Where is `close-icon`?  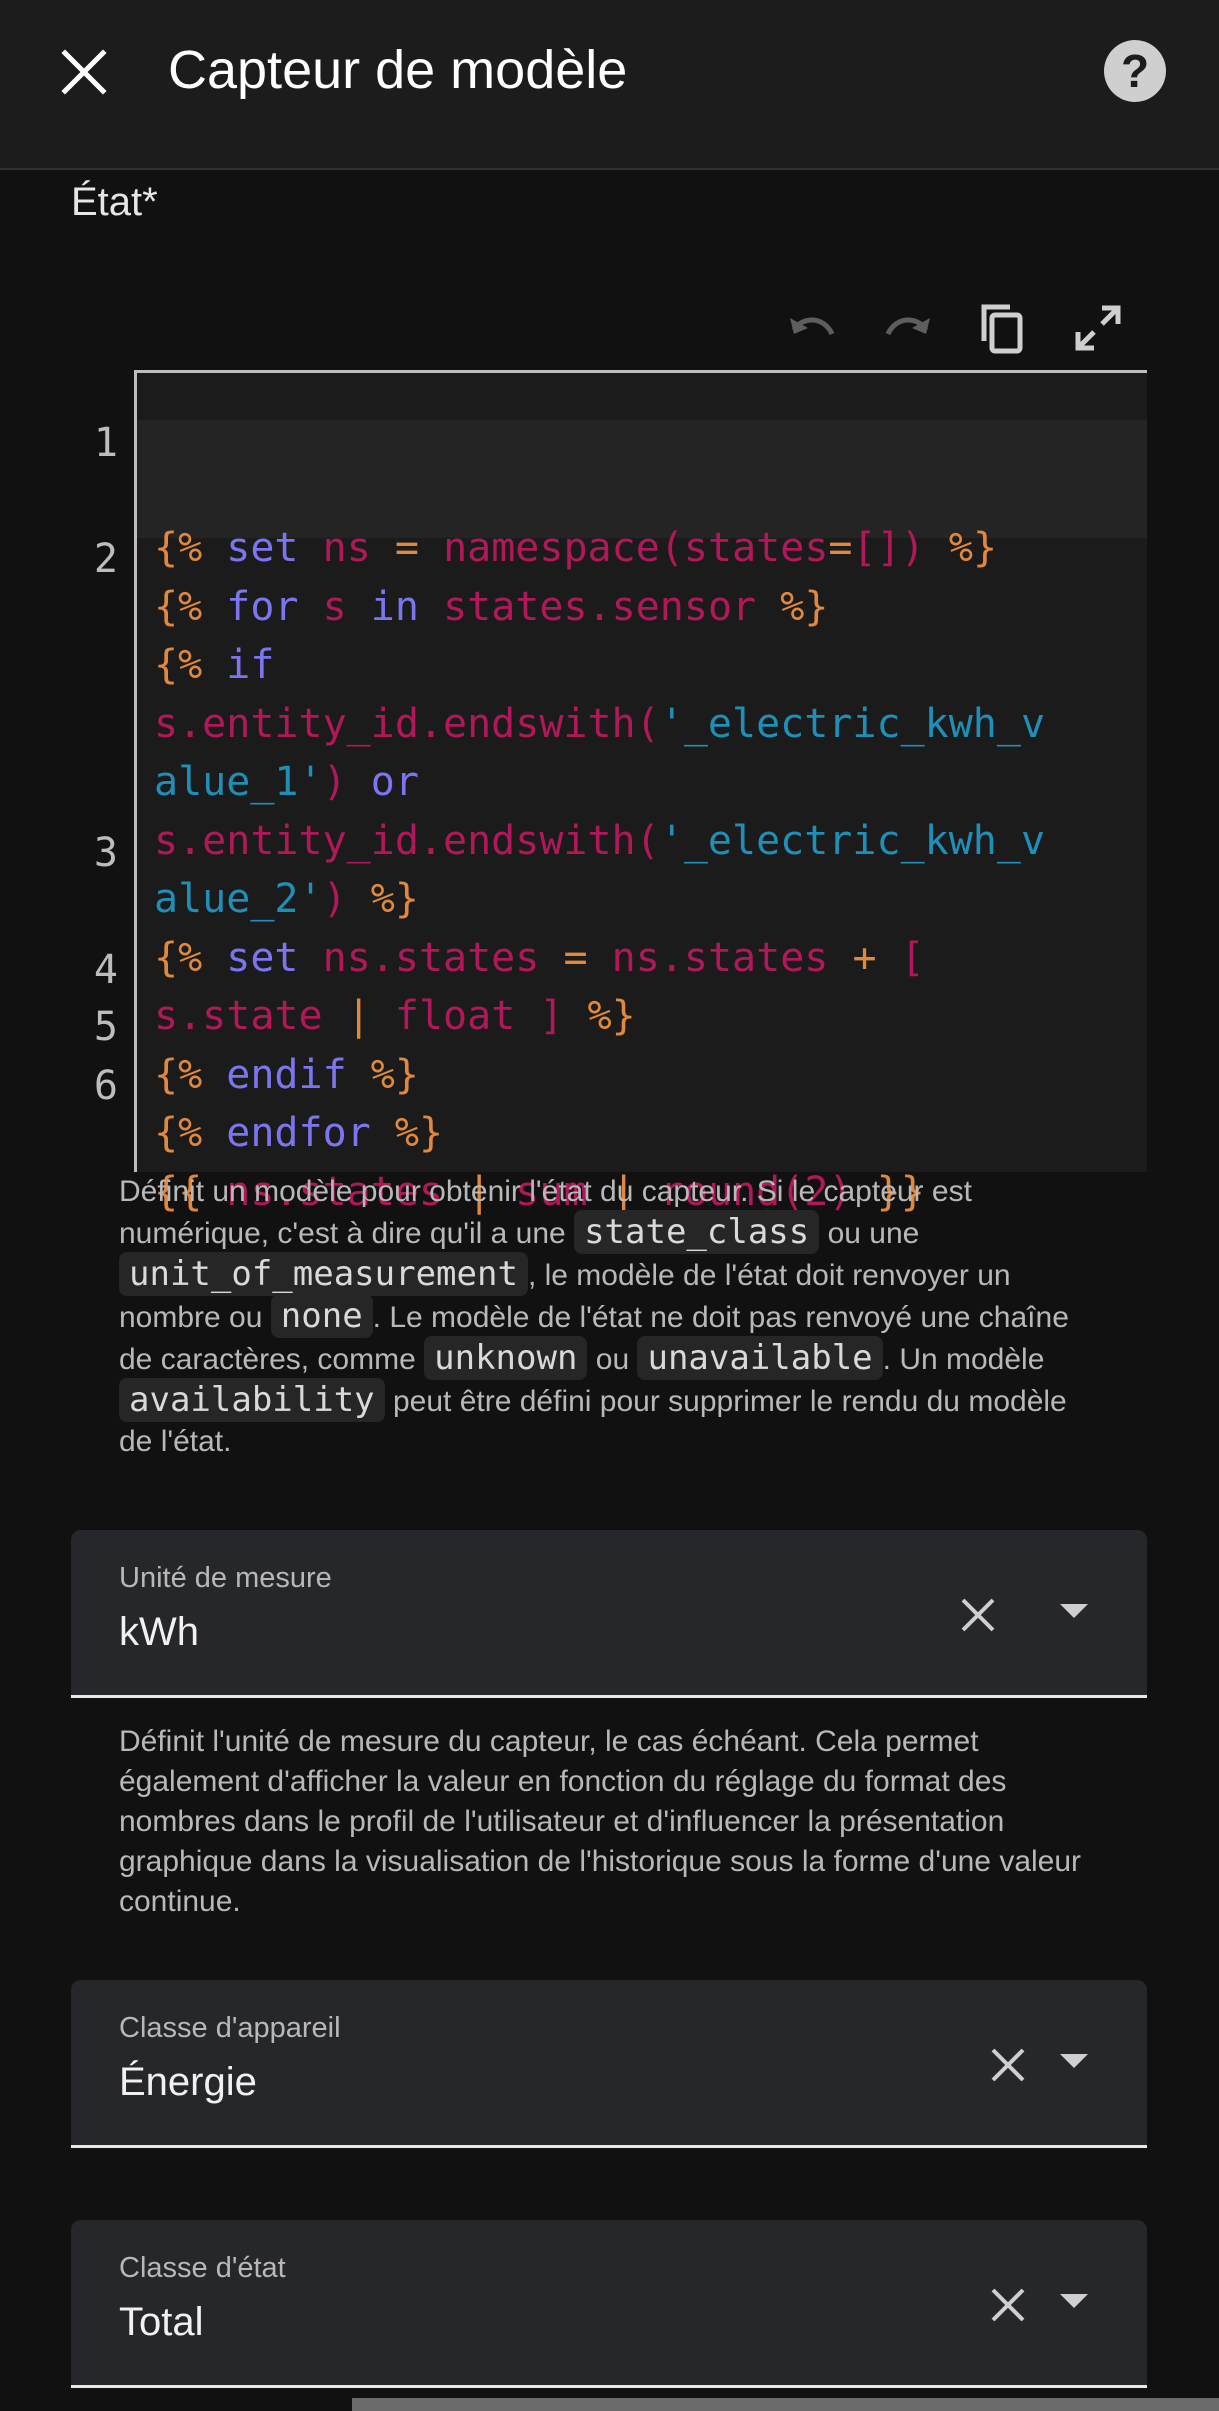 close-icon is located at coordinates (84, 72).